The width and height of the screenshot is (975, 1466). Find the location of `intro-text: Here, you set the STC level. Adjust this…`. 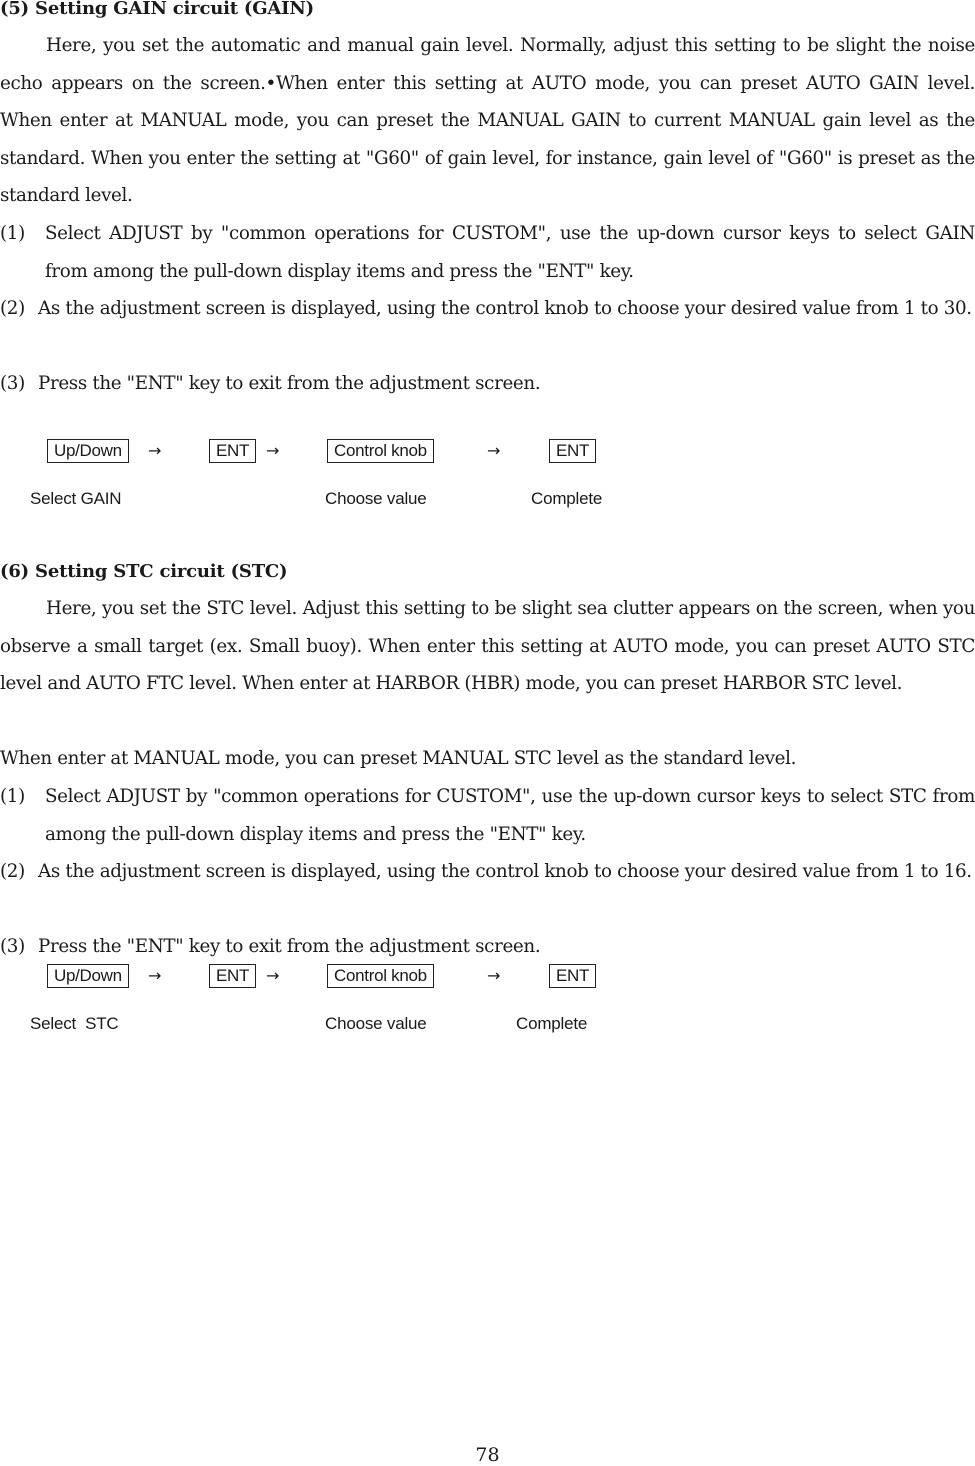

intro-text: Here, you set the STC level. Adjust this… is located at coordinates (487, 646).